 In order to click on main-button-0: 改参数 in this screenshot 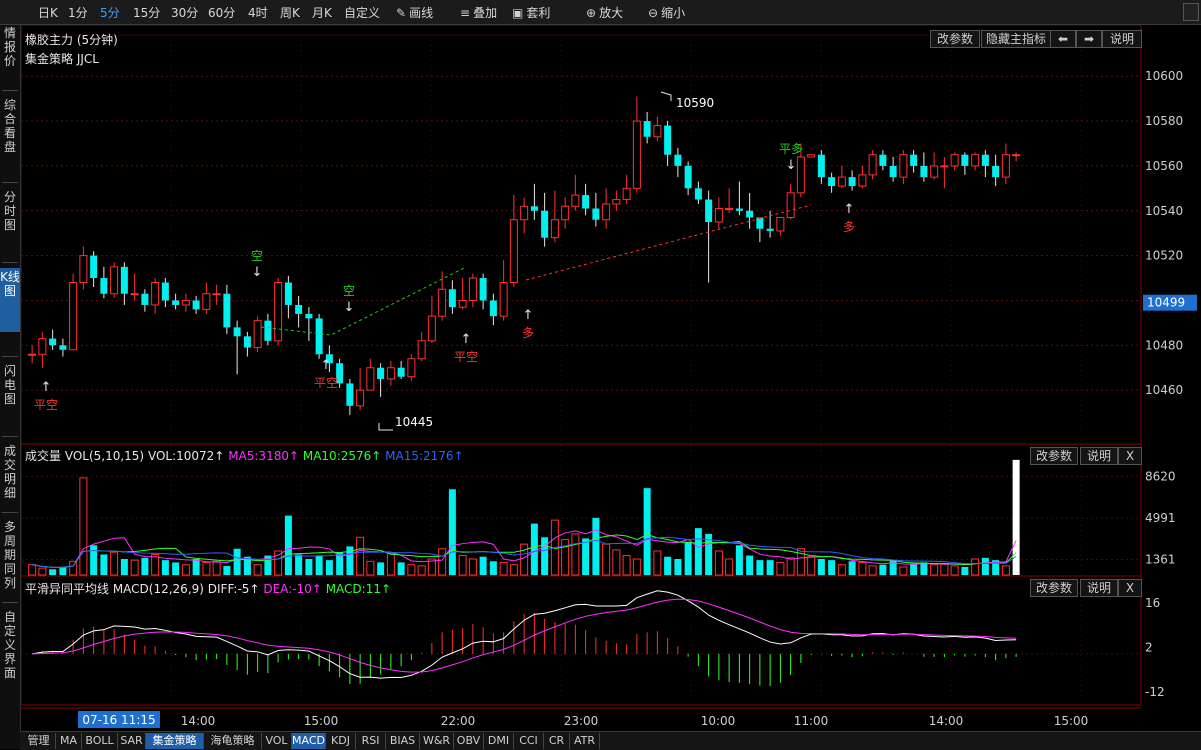, I will do `click(955, 39)`.